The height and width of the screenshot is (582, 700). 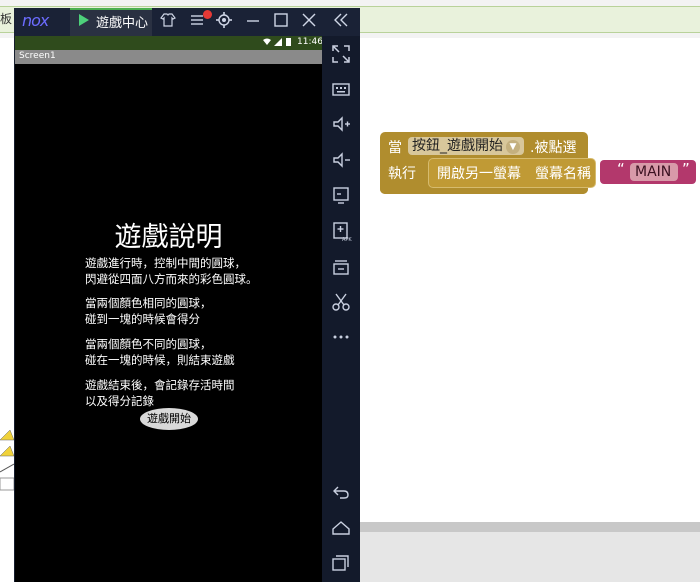 I want to click on volume-down-icon, so click(x=341, y=160).